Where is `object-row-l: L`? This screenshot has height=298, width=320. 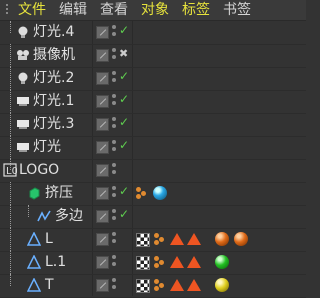
object-row-l: L is located at coordinates (153, 240).